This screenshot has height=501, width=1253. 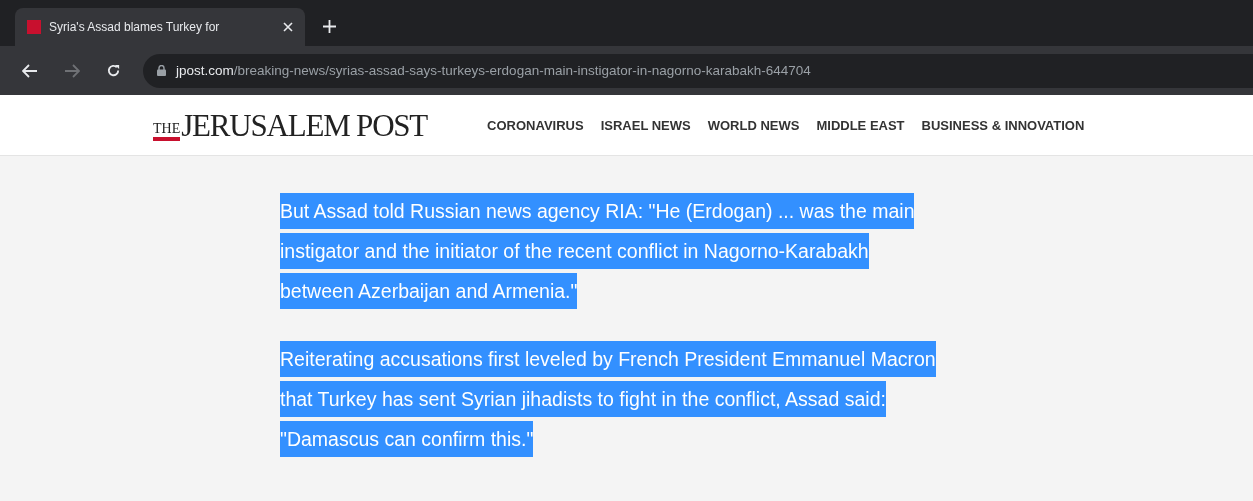 What do you see at coordinates (753, 125) in the screenshot?
I see `nav-link: WORLD NEWS` at bounding box center [753, 125].